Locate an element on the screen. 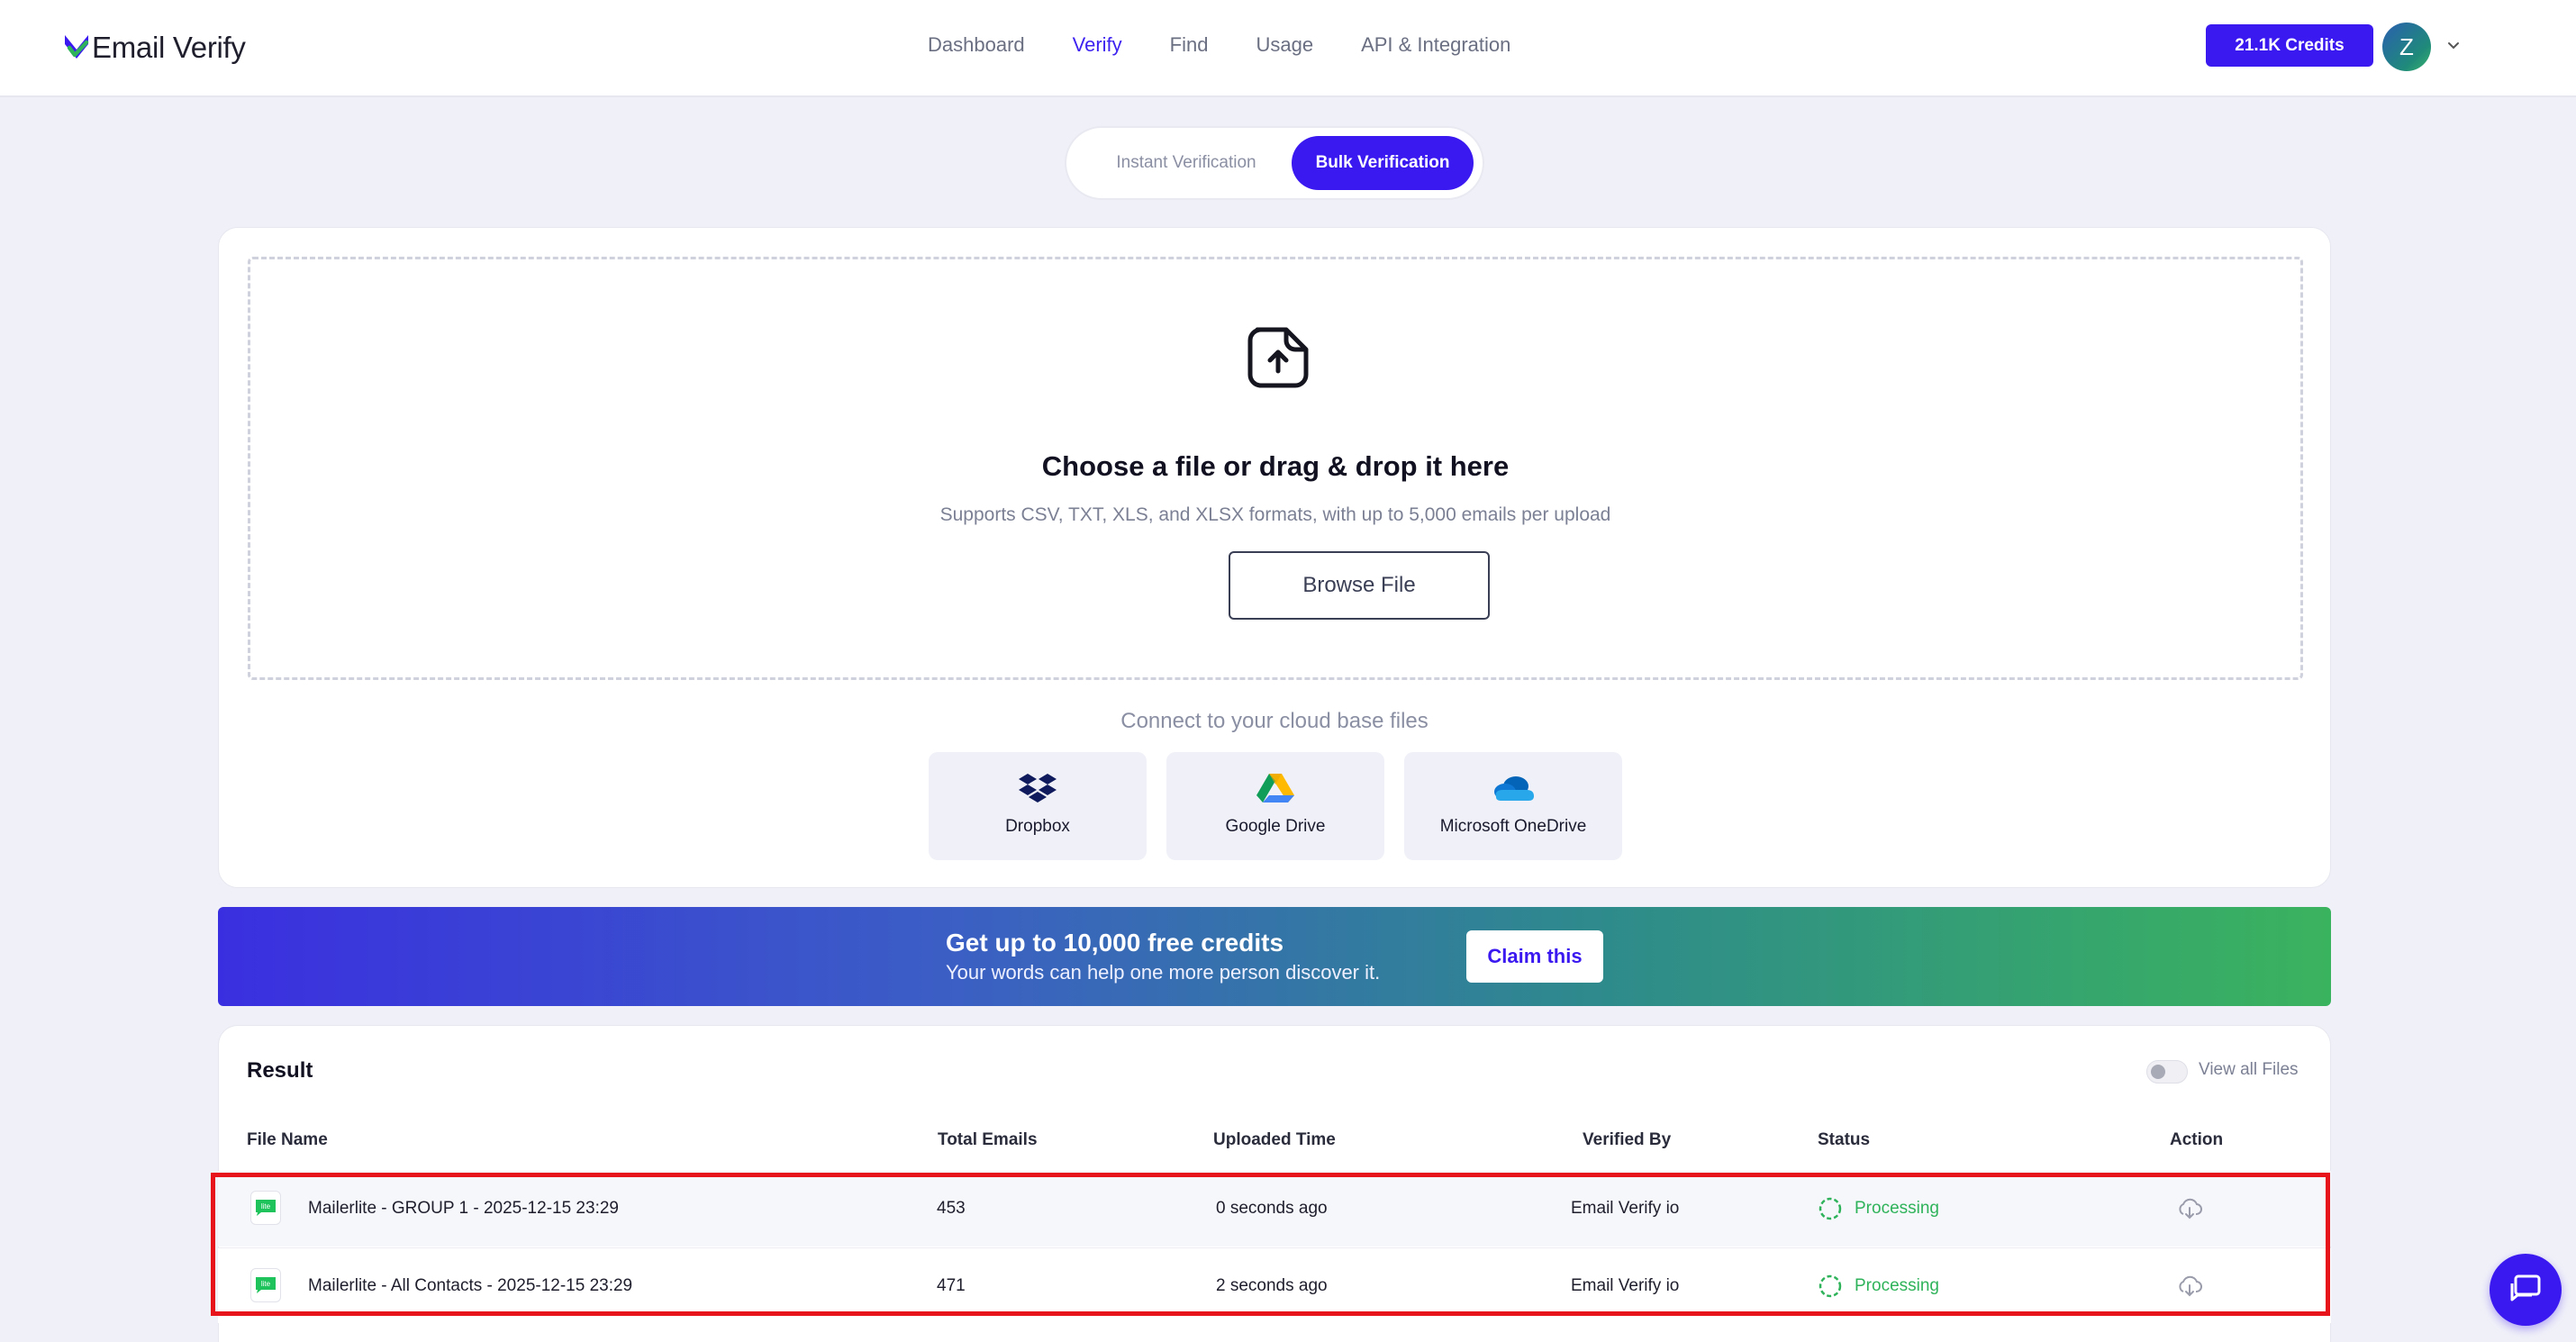 This screenshot has height=1342, width=2576. browse-file-button: Browse File is located at coordinates (1359, 586).